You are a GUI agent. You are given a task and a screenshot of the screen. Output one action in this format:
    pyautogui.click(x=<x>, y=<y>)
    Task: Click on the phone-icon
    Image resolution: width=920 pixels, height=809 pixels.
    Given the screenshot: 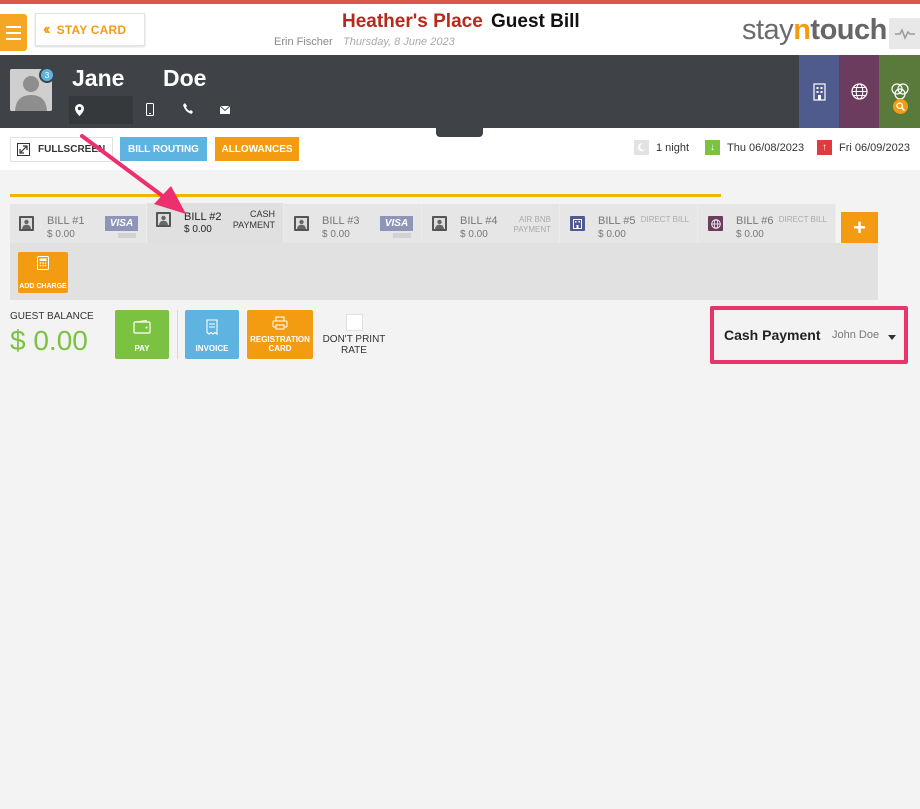 What is the action you would take?
    pyautogui.click(x=188, y=108)
    